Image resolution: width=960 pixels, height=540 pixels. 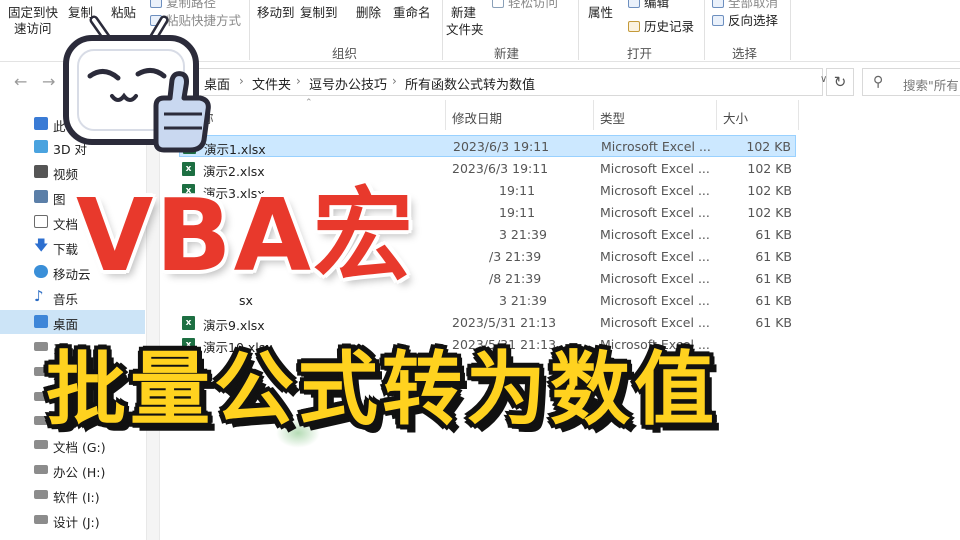 I want to click on properties-button: 属性, so click(x=600, y=11).